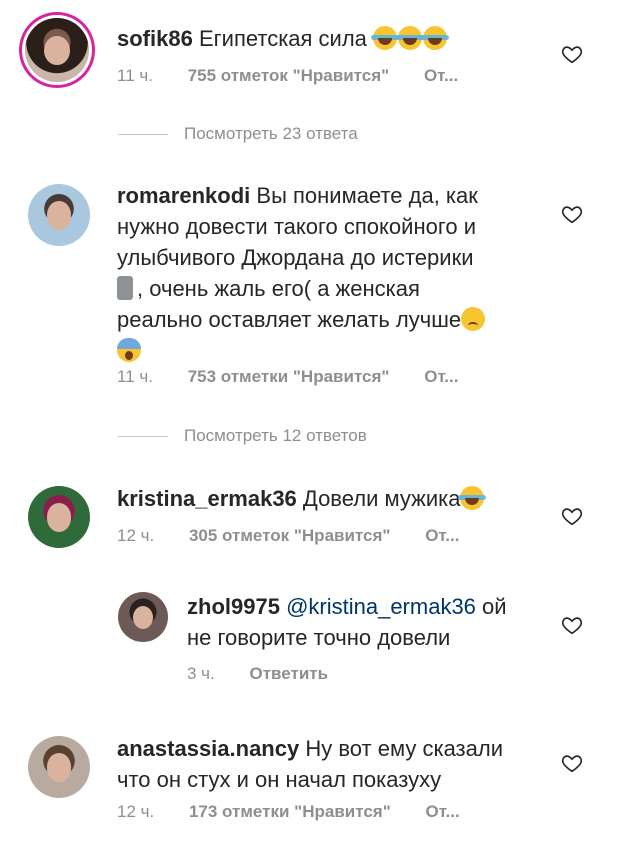 This screenshot has width=620, height=855. Describe the element at coordinates (381, 606) in the screenshot. I see `mention-link: @kristina_ermak36` at that location.